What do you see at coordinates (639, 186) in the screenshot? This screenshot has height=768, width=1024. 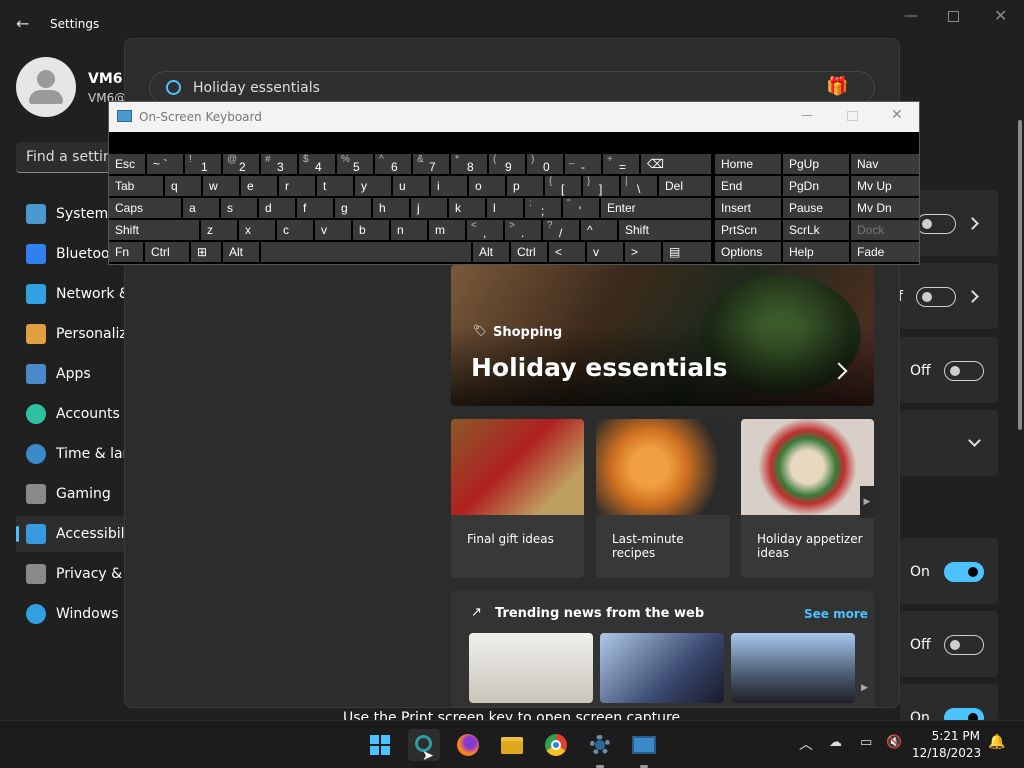 I see `osk-key-1-13: | \` at bounding box center [639, 186].